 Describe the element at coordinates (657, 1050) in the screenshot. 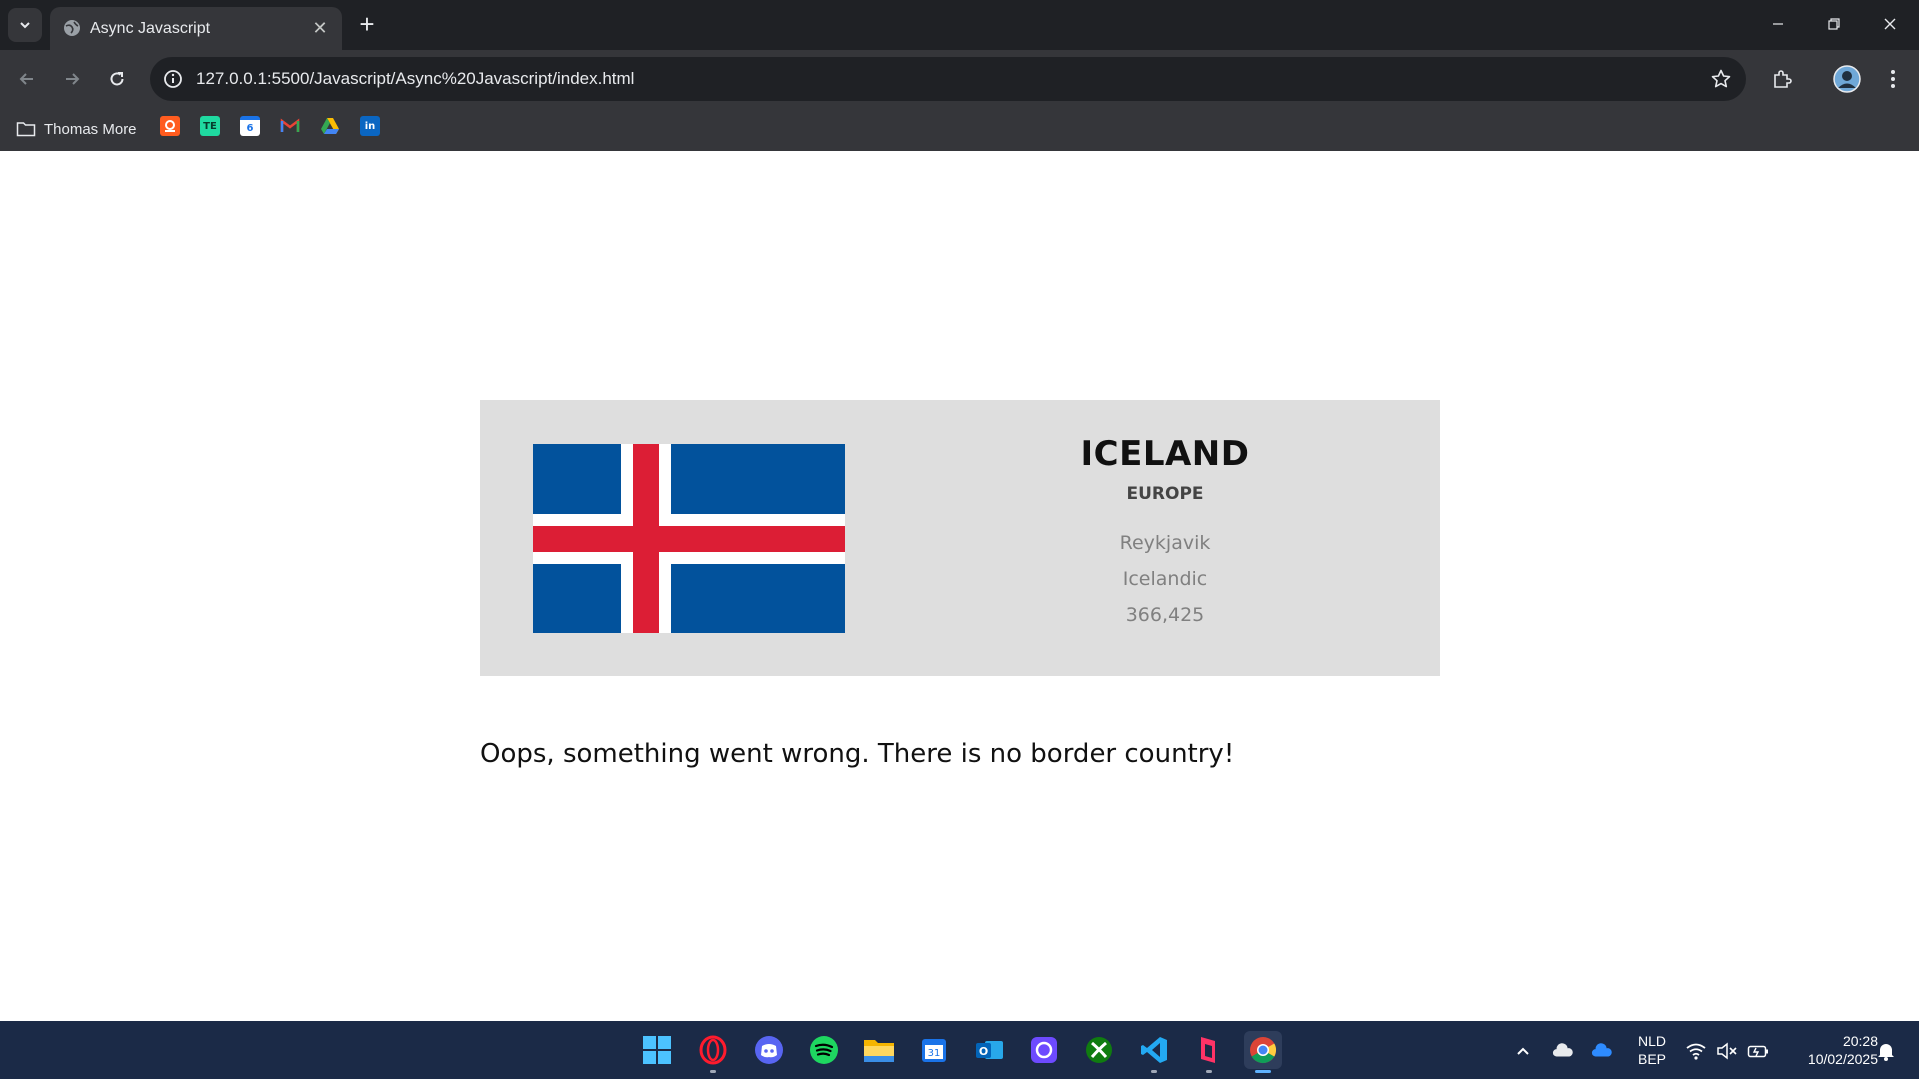

I see `windows-start-icon` at that location.